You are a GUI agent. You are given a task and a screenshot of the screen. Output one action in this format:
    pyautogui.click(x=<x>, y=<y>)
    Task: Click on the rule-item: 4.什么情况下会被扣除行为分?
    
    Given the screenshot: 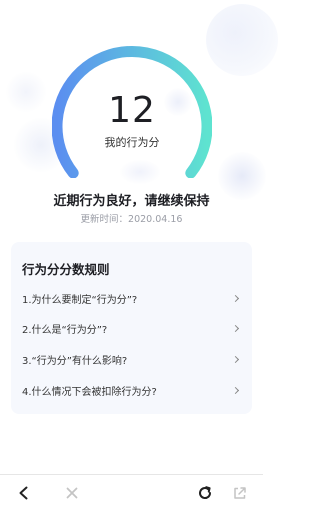 What is the action you would take?
    pyautogui.click(x=132, y=390)
    